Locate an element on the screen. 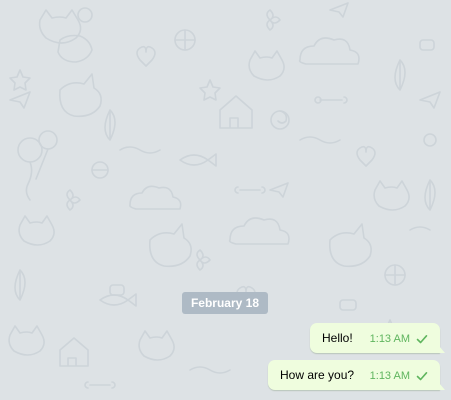 The image size is (451, 400). outgoing-message: How are you? 1:13 AM is located at coordinates (356, 375).